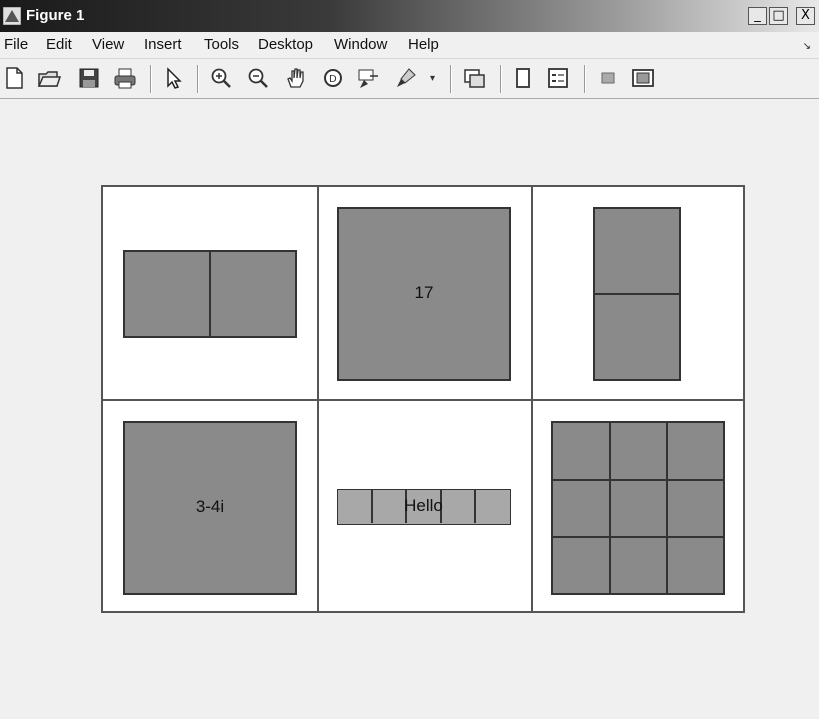 Image resolution: width=819 pixels, height=719 pixels. I want to click on cell-1x2-array, so click(210, 294).